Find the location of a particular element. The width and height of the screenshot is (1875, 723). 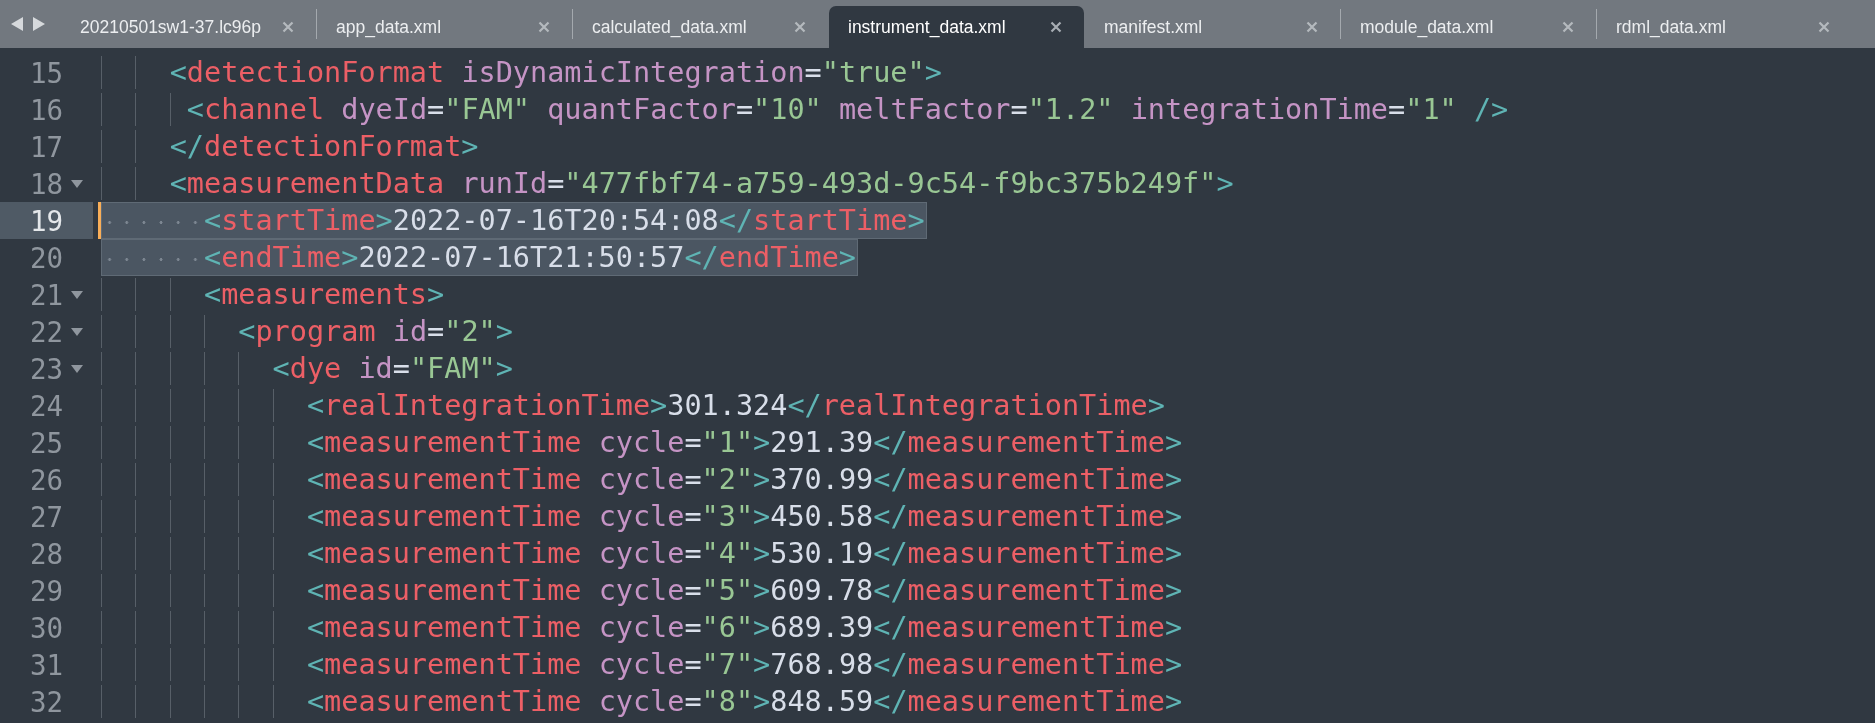

code-line: <measurementTime cycle="1">291.39</measurementTime> is located at coordinates (643, 442).